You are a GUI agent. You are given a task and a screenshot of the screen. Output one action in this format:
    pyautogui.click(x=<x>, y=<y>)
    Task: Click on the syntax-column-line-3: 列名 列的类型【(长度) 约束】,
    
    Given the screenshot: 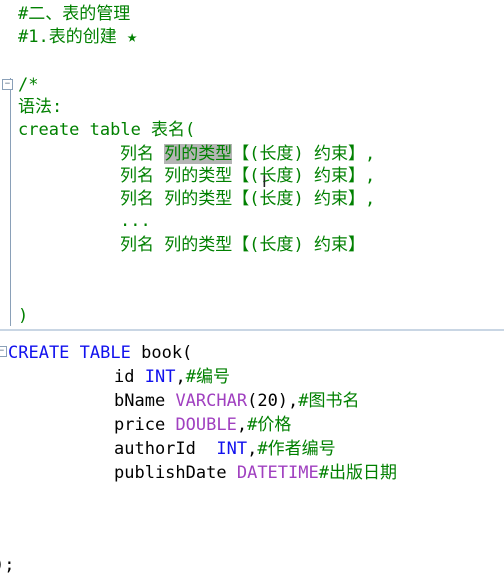 What is the action you would take?
    pyautogui.click(x=247, y=199)
    